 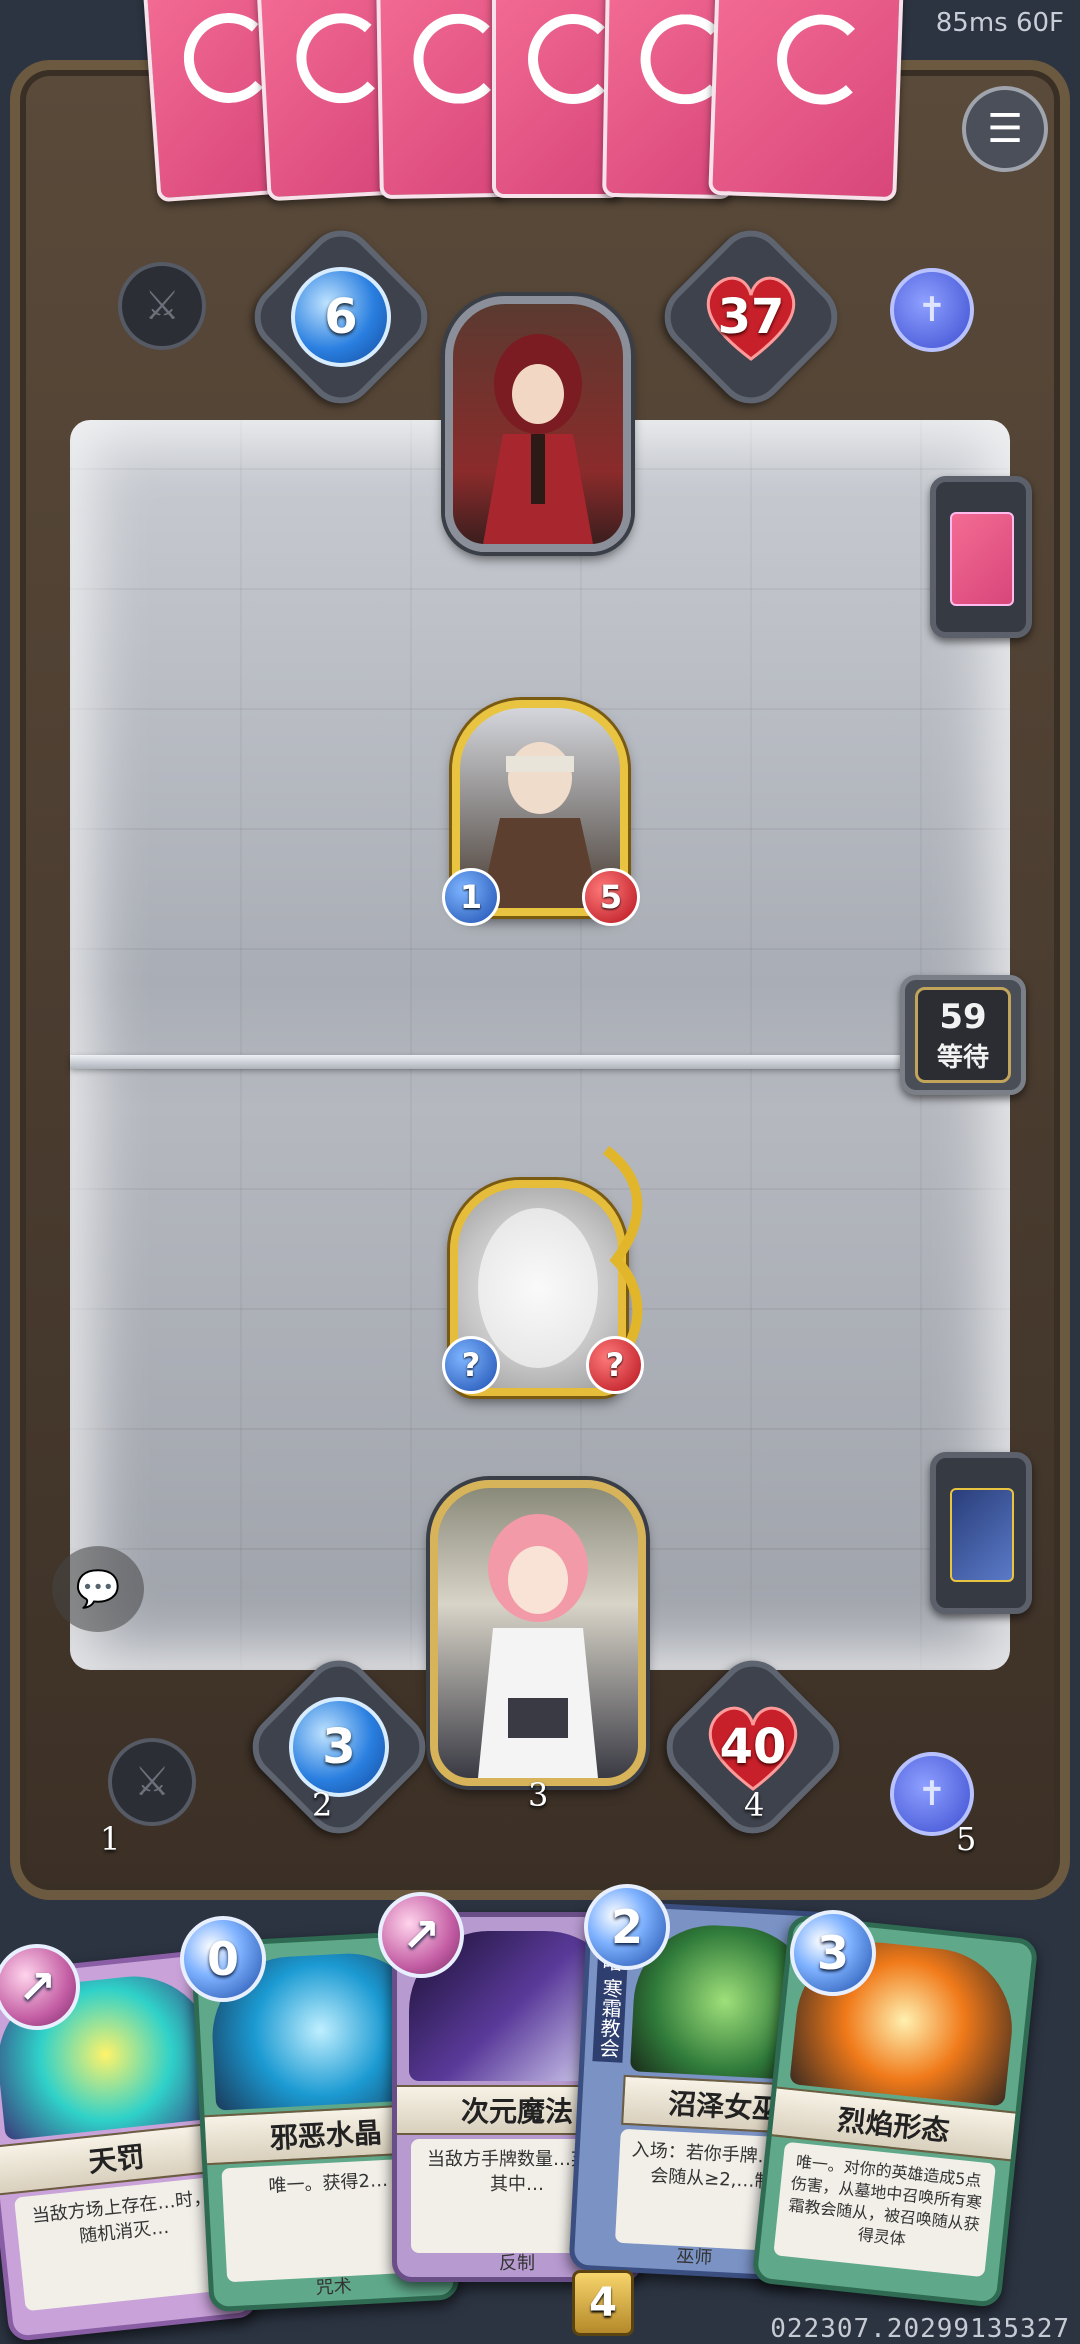 I want to click on hamburger-icon: ☰, so click(x=1005, y=129).